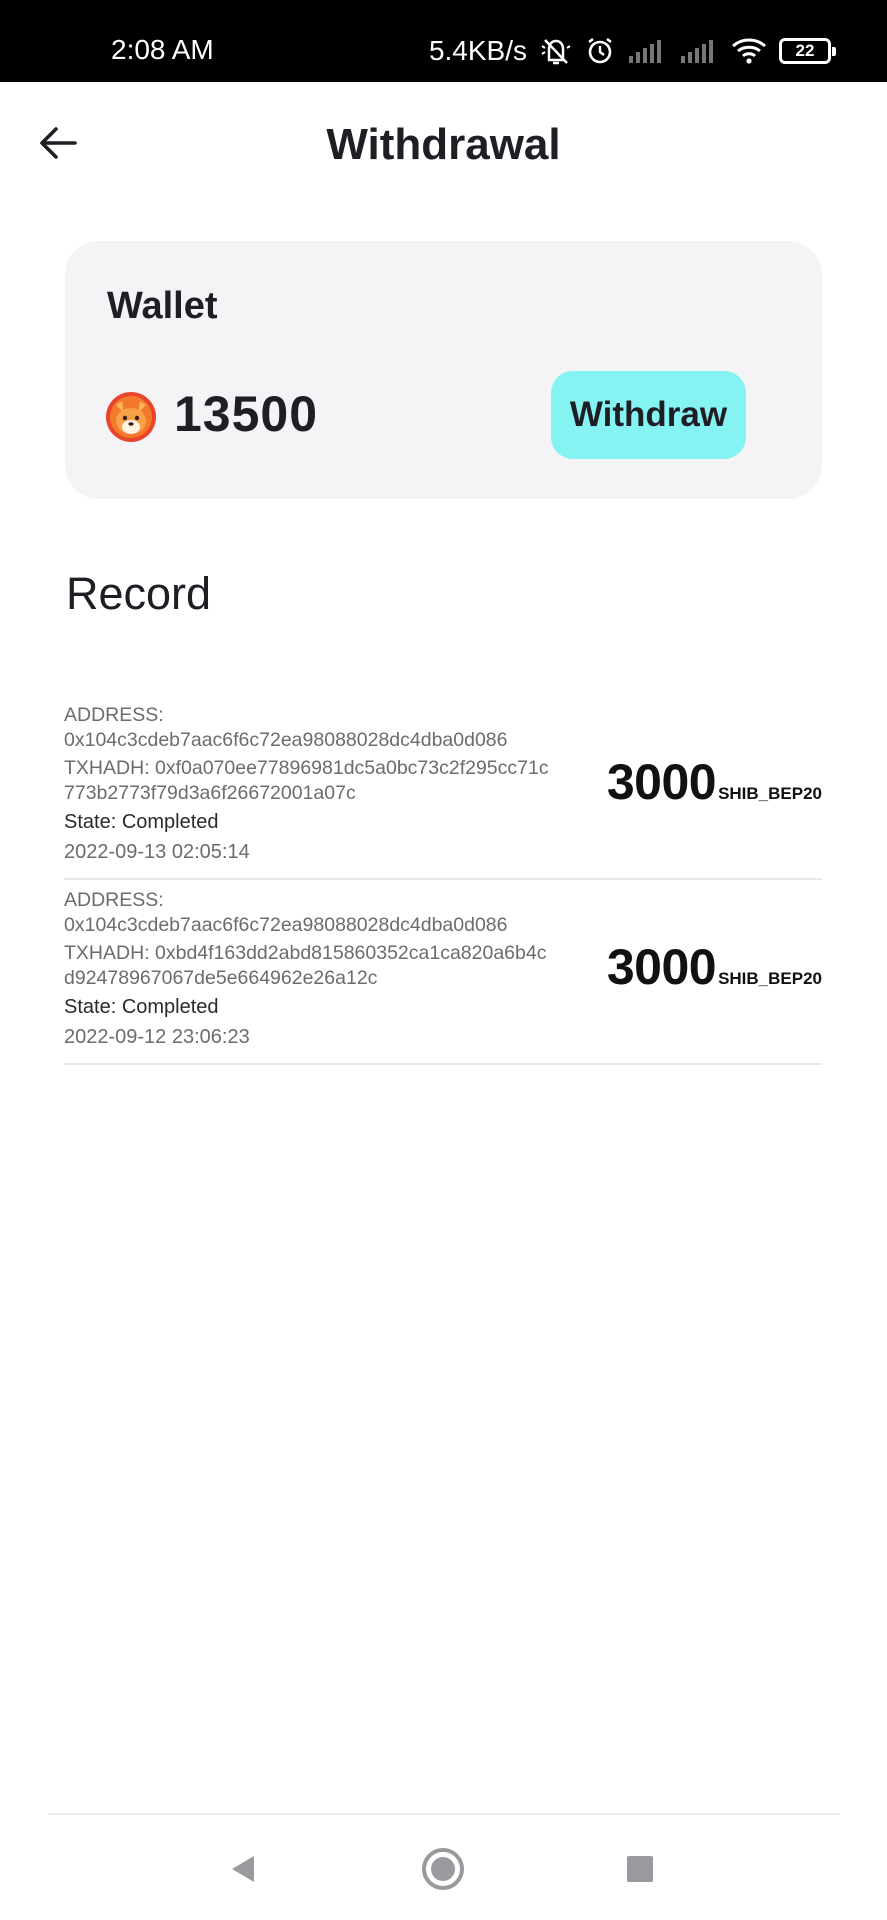 This screenshot has width=887, height=1920. Describe the element at coordinates (157, 851) in the screenshot. I see `record-date: 2022-09-13 02:05:14` at that location.